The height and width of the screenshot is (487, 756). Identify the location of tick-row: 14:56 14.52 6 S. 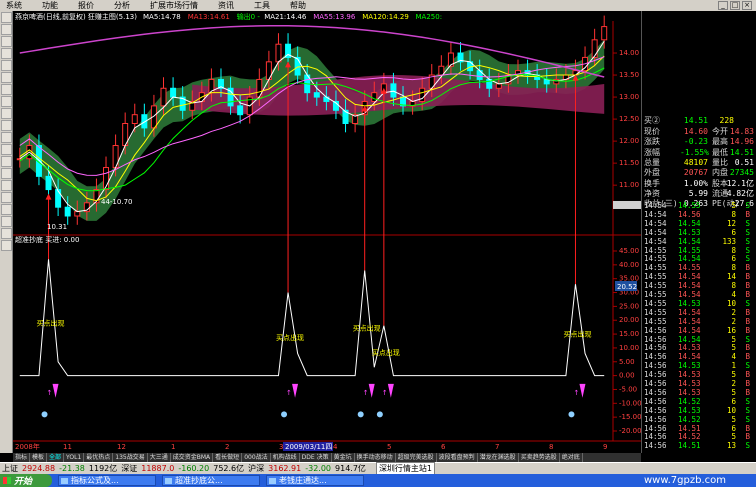
(699, 401).